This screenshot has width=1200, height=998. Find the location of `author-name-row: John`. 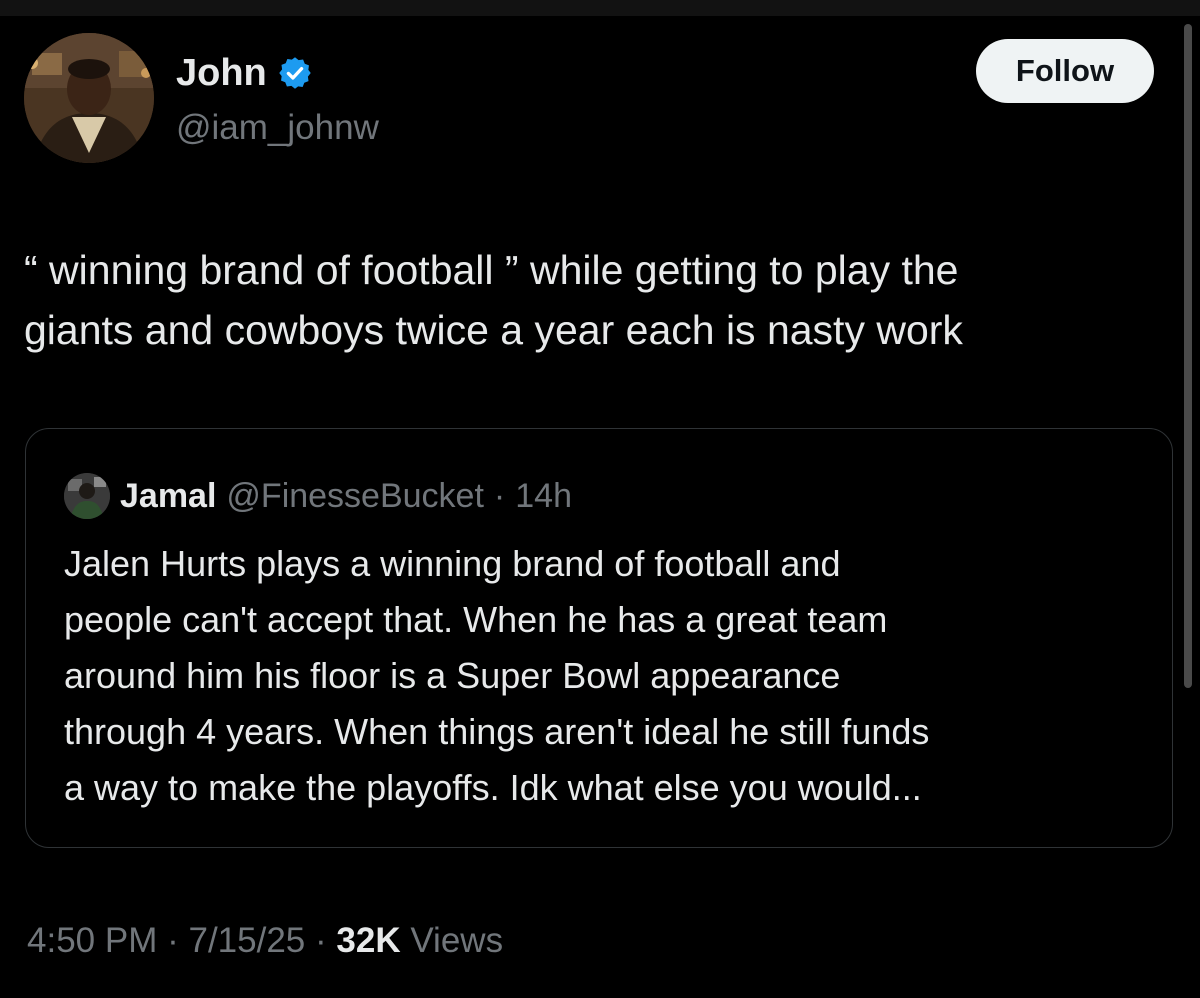

author-name-row: John is located at coordinates (244, 73).